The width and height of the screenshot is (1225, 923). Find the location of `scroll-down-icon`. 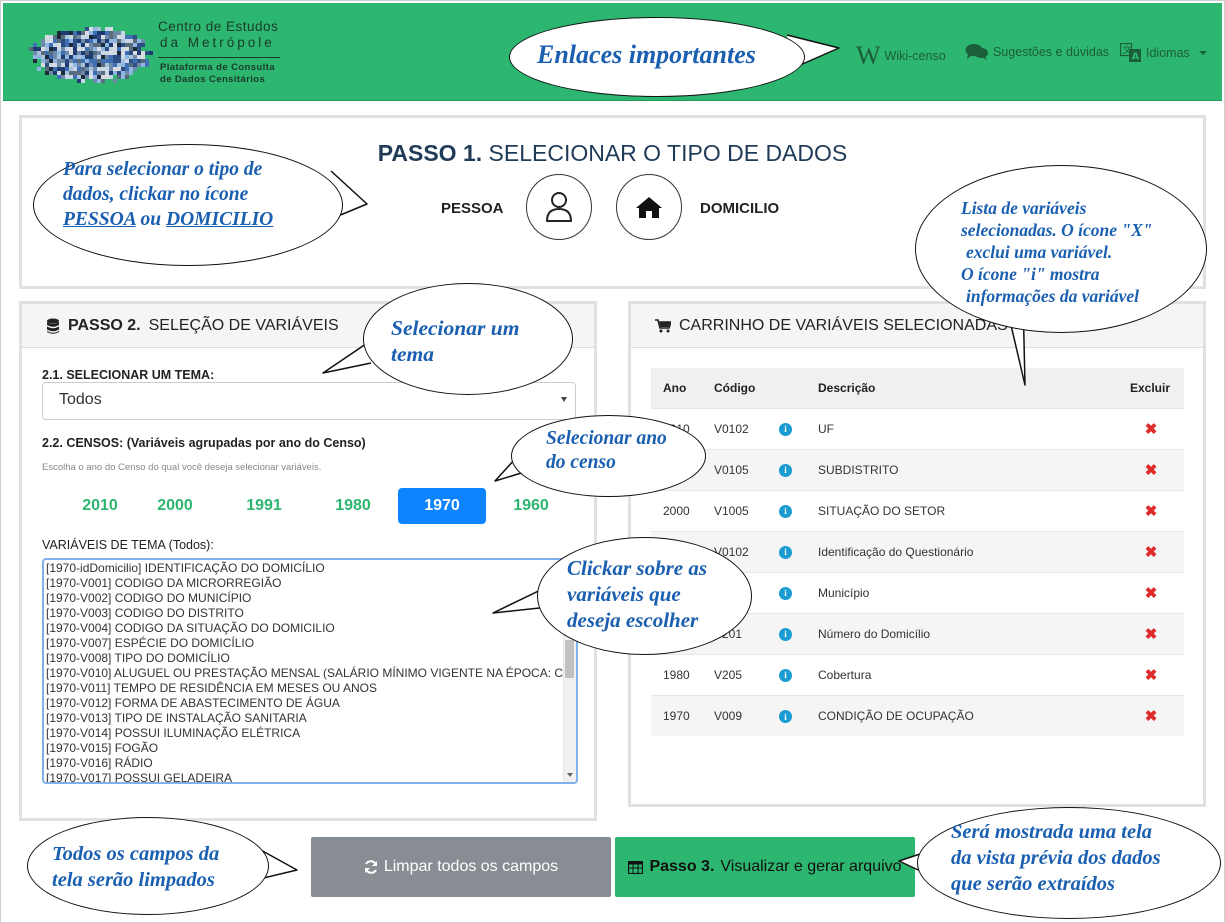

scroll-down-icon is located at coordinates (570, 775).